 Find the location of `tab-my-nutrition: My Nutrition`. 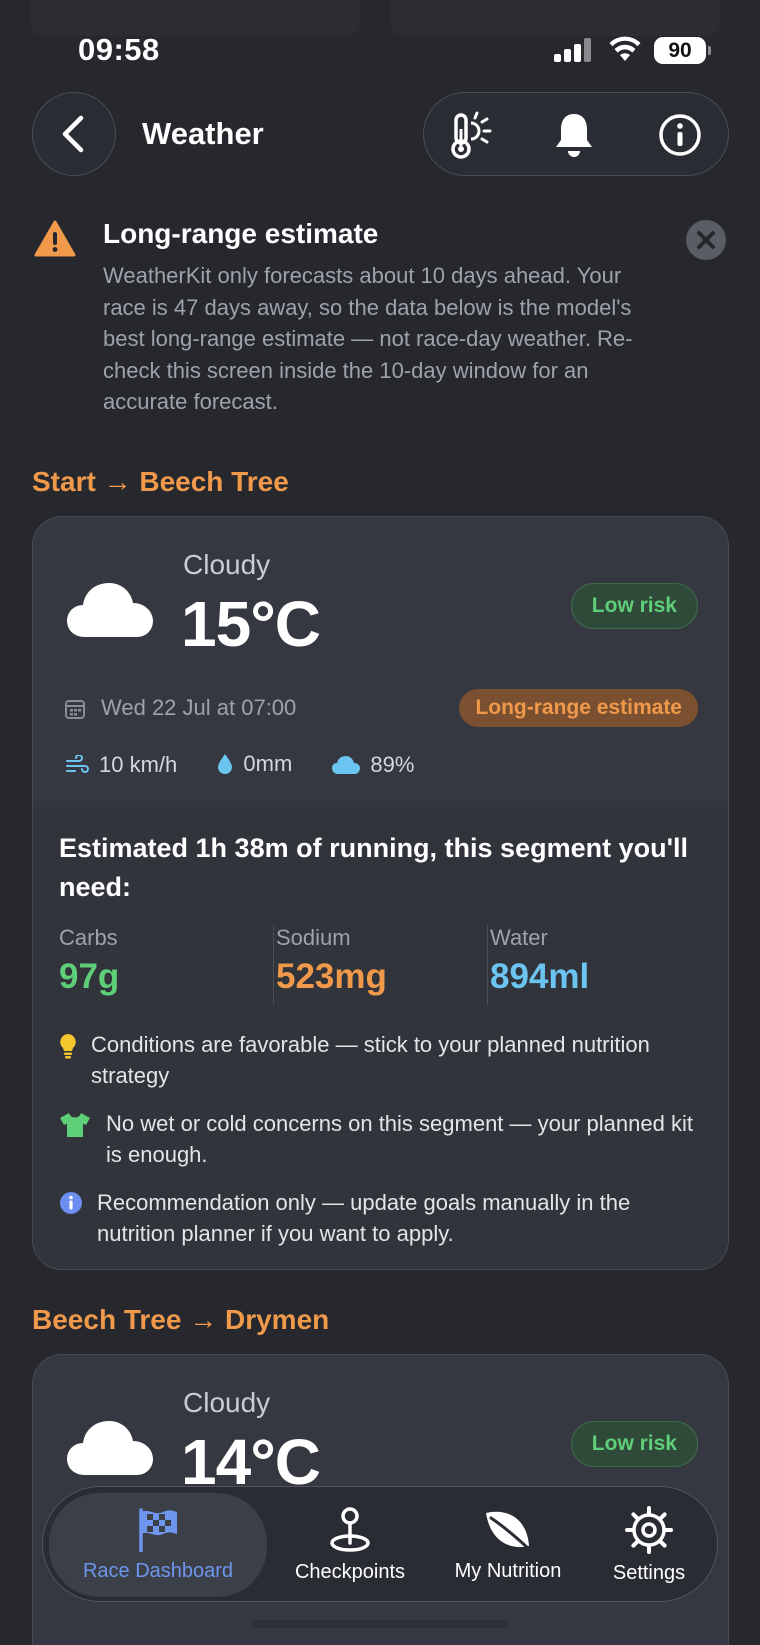

tab-my-nutrition: My Nutrition is located at coordinates (508, 1545).